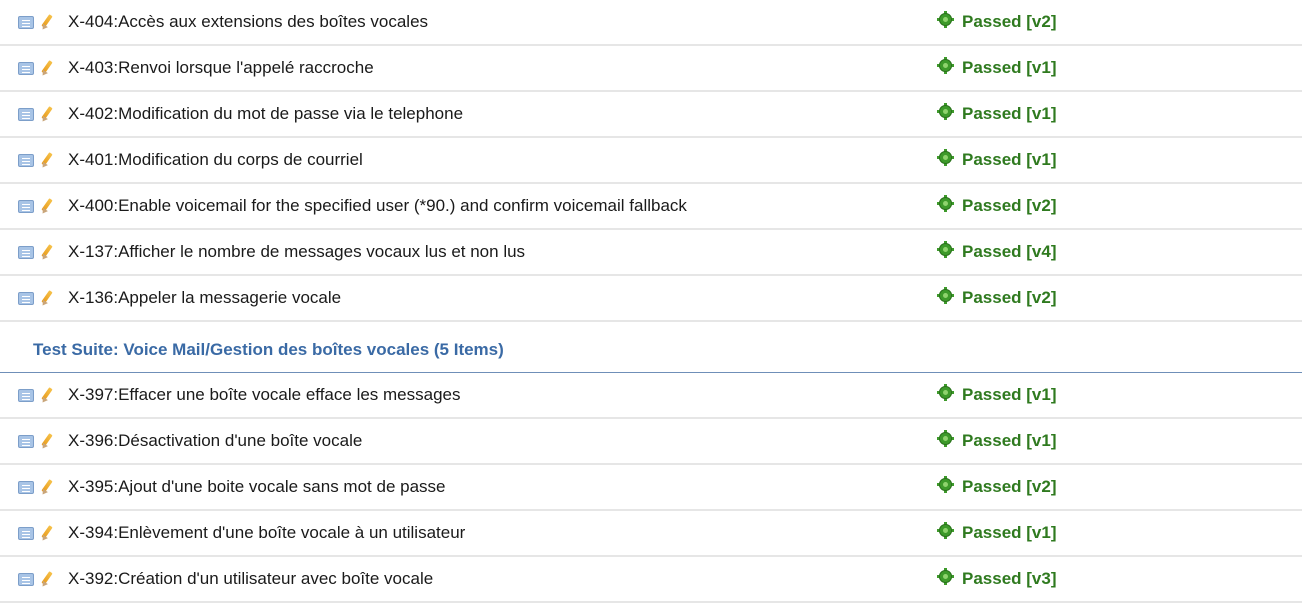  What do you see at coordinates (215, 441) in the screenshot?
I see `test-case-title: X-396:Désactivation d'une boîte vocale` at bounding box center [215, 441].